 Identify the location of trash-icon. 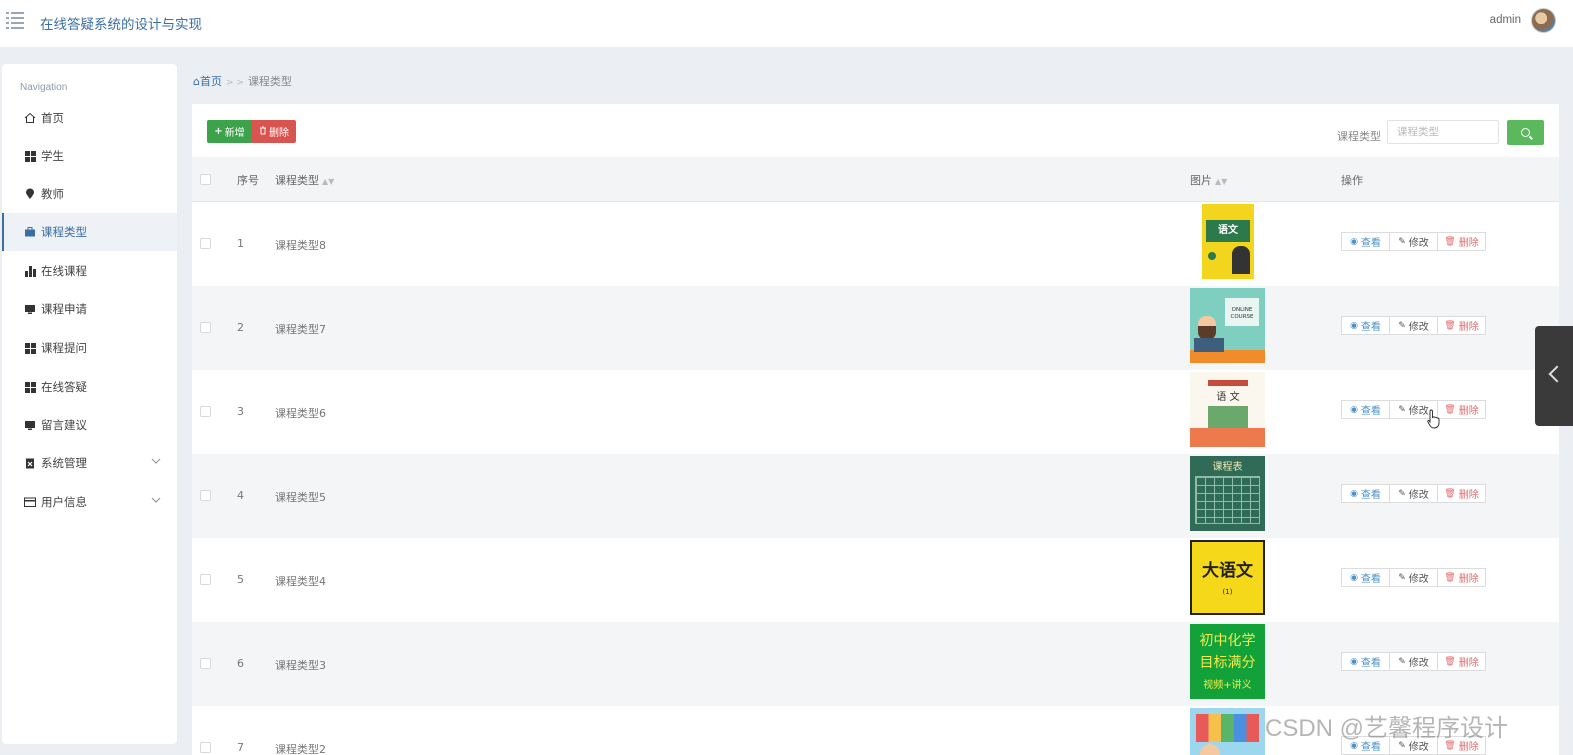
(263, 132).